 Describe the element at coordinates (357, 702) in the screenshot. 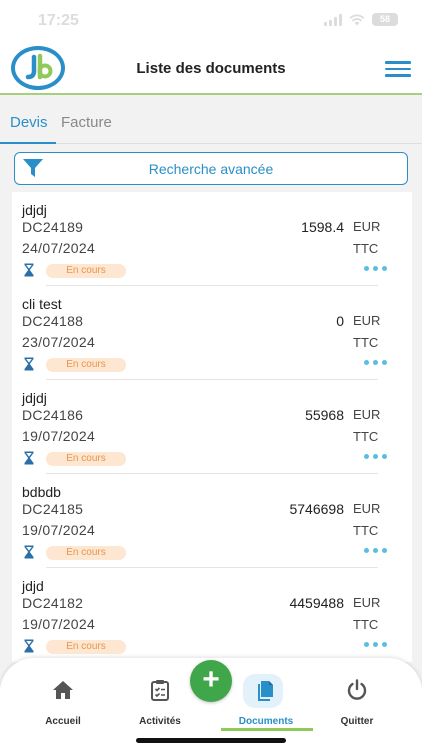

I see `nav-quitter: Quitter` at that location.